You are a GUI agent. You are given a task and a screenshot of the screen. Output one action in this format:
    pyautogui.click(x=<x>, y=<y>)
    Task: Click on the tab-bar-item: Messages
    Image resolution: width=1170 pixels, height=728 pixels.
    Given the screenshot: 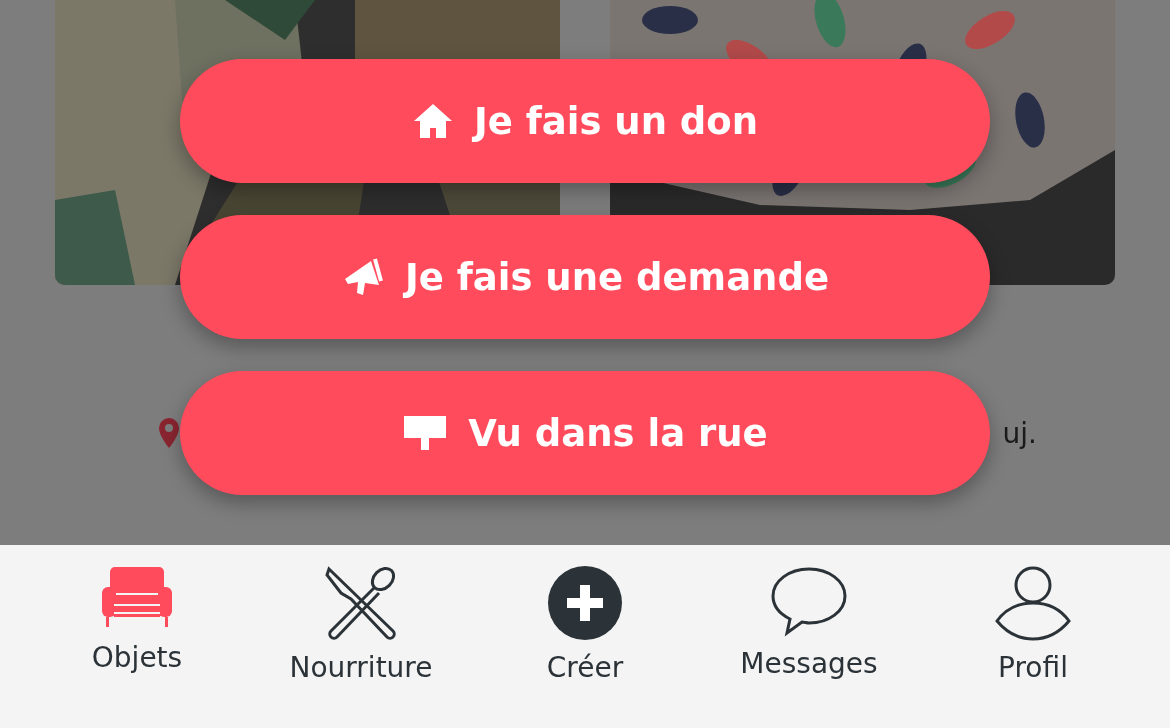 What is the action you would take?
    pyautogui.click(x=809, y=636)
    